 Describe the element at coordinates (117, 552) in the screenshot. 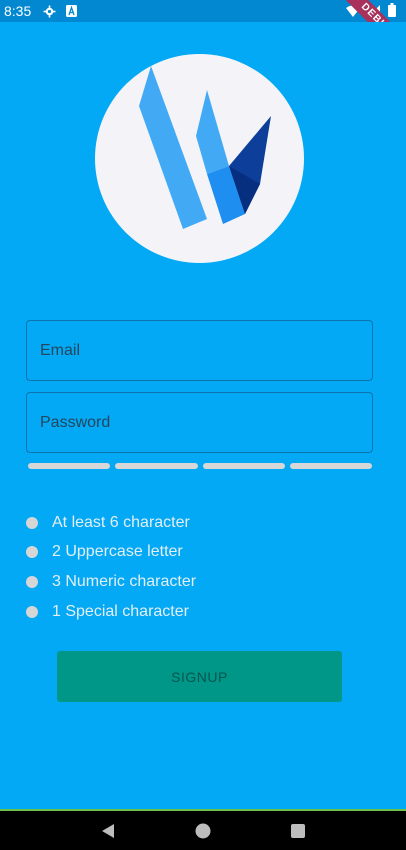

I see `rule-label: 2 Uppercase letter` at that location.